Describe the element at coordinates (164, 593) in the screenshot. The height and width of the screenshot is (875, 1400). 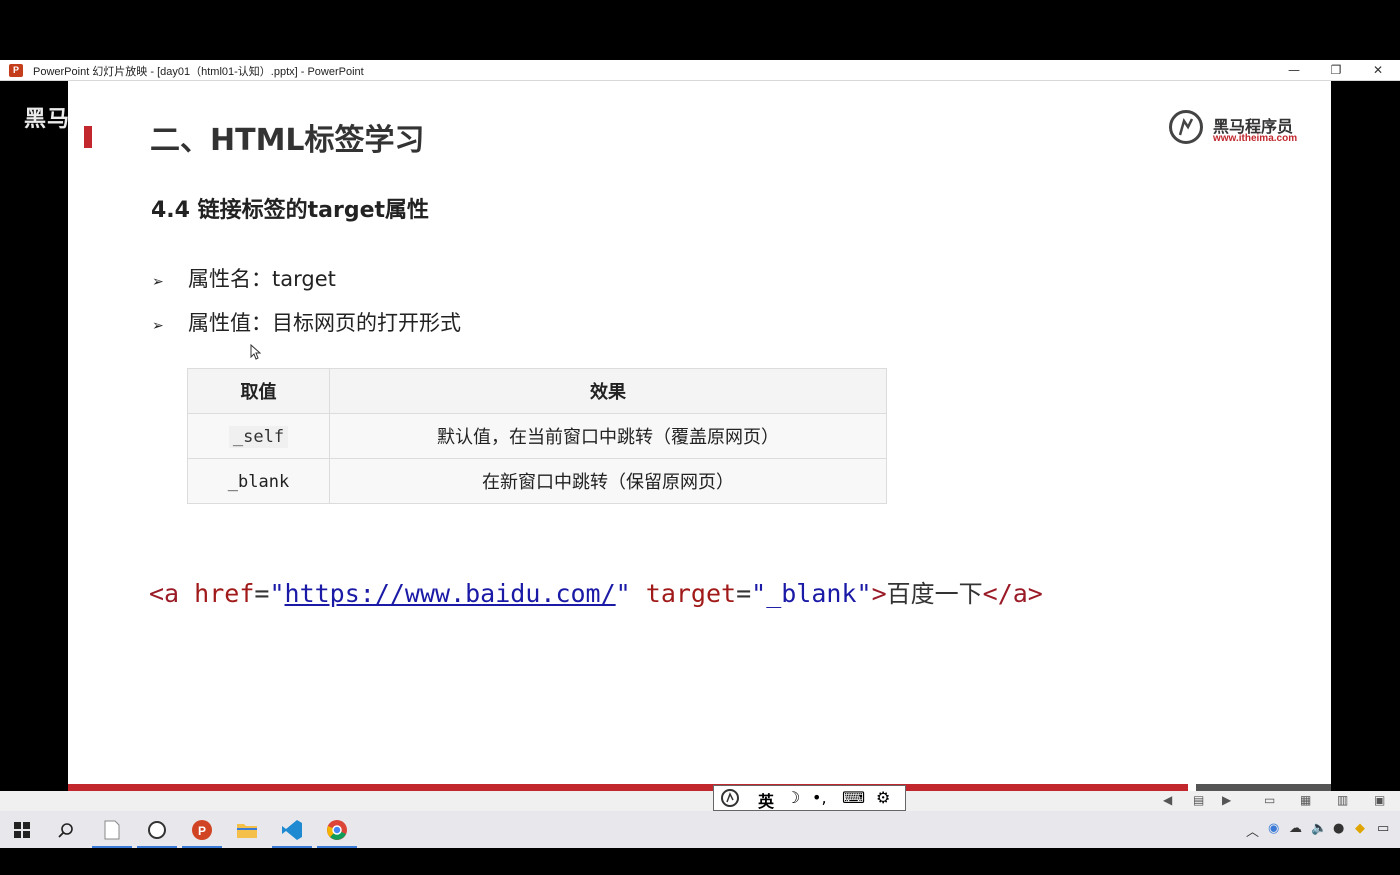
I see `code-tag-open: <a` at that location.